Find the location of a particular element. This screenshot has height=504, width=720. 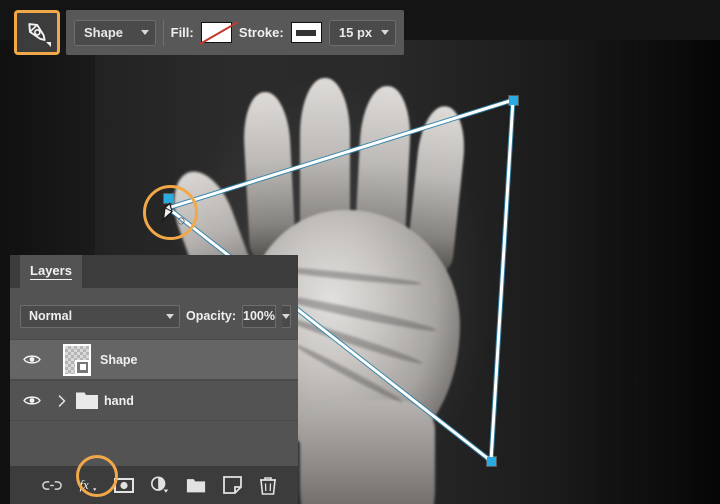

layer-thumbnail-folder is located at coordinates (87, 400).